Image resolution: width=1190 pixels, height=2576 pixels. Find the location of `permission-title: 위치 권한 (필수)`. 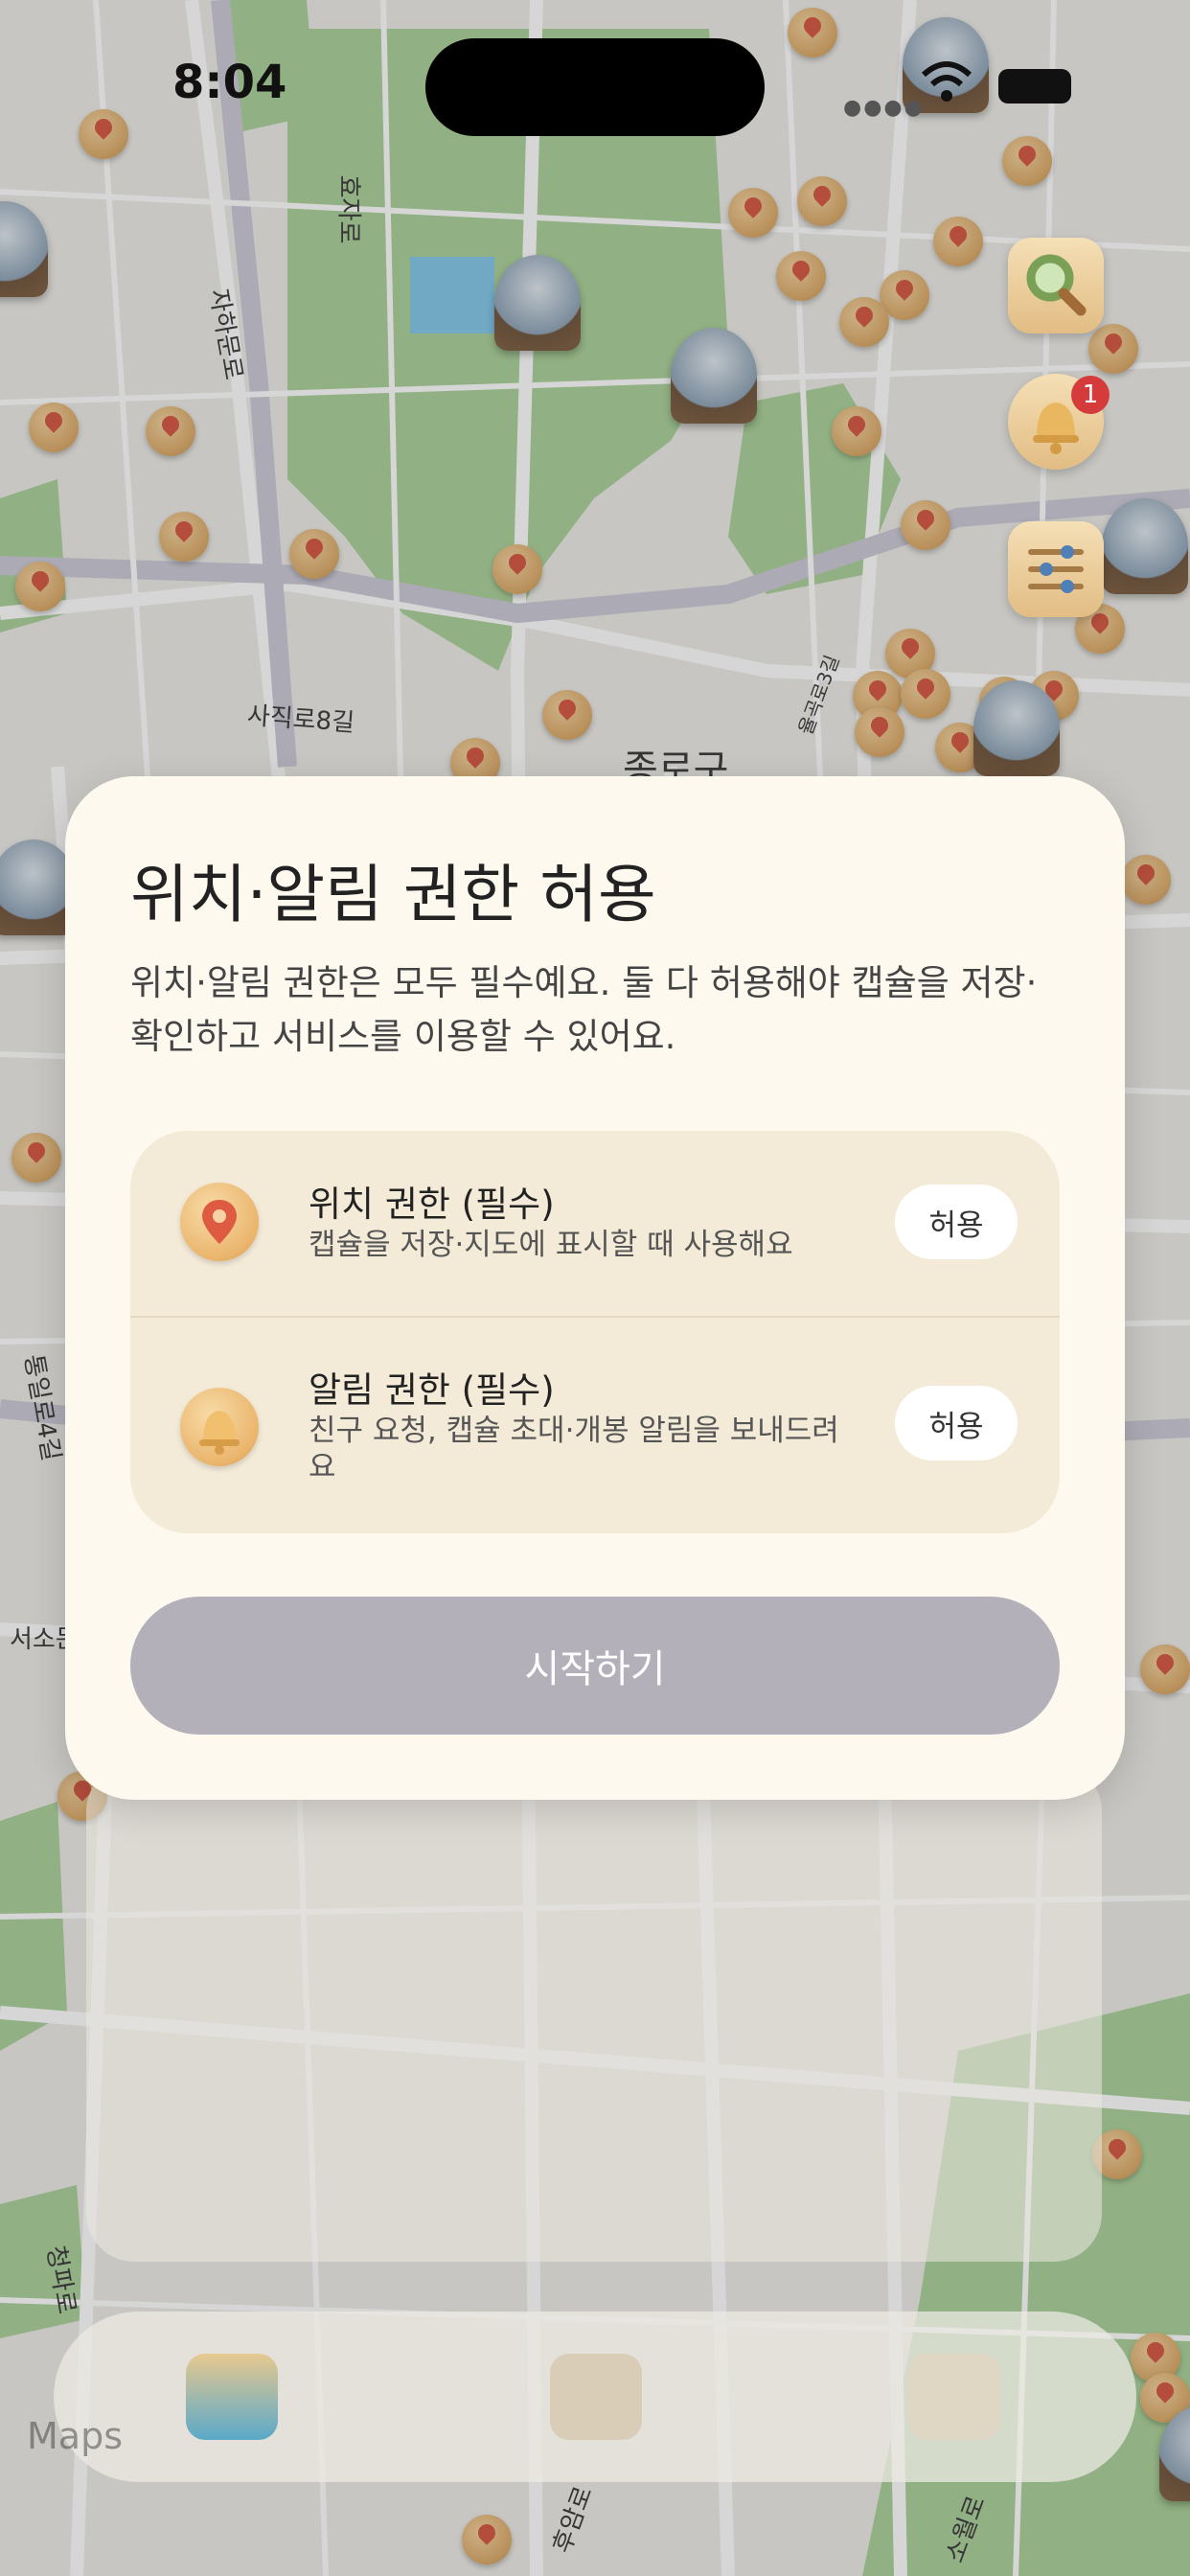

permission-title: 위치 권한 (필수) is located at coordinates (432, 1204).